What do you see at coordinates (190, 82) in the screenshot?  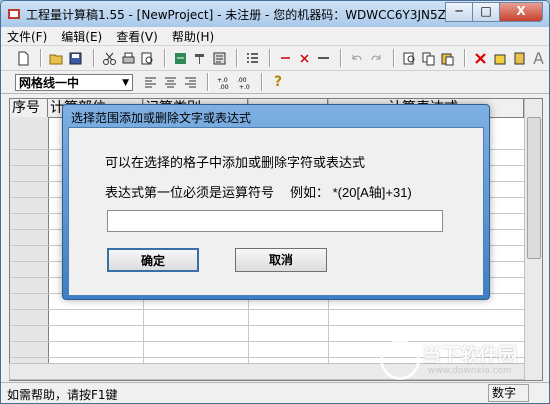 I see `align-right-icon` at bounding box center [190, 82].